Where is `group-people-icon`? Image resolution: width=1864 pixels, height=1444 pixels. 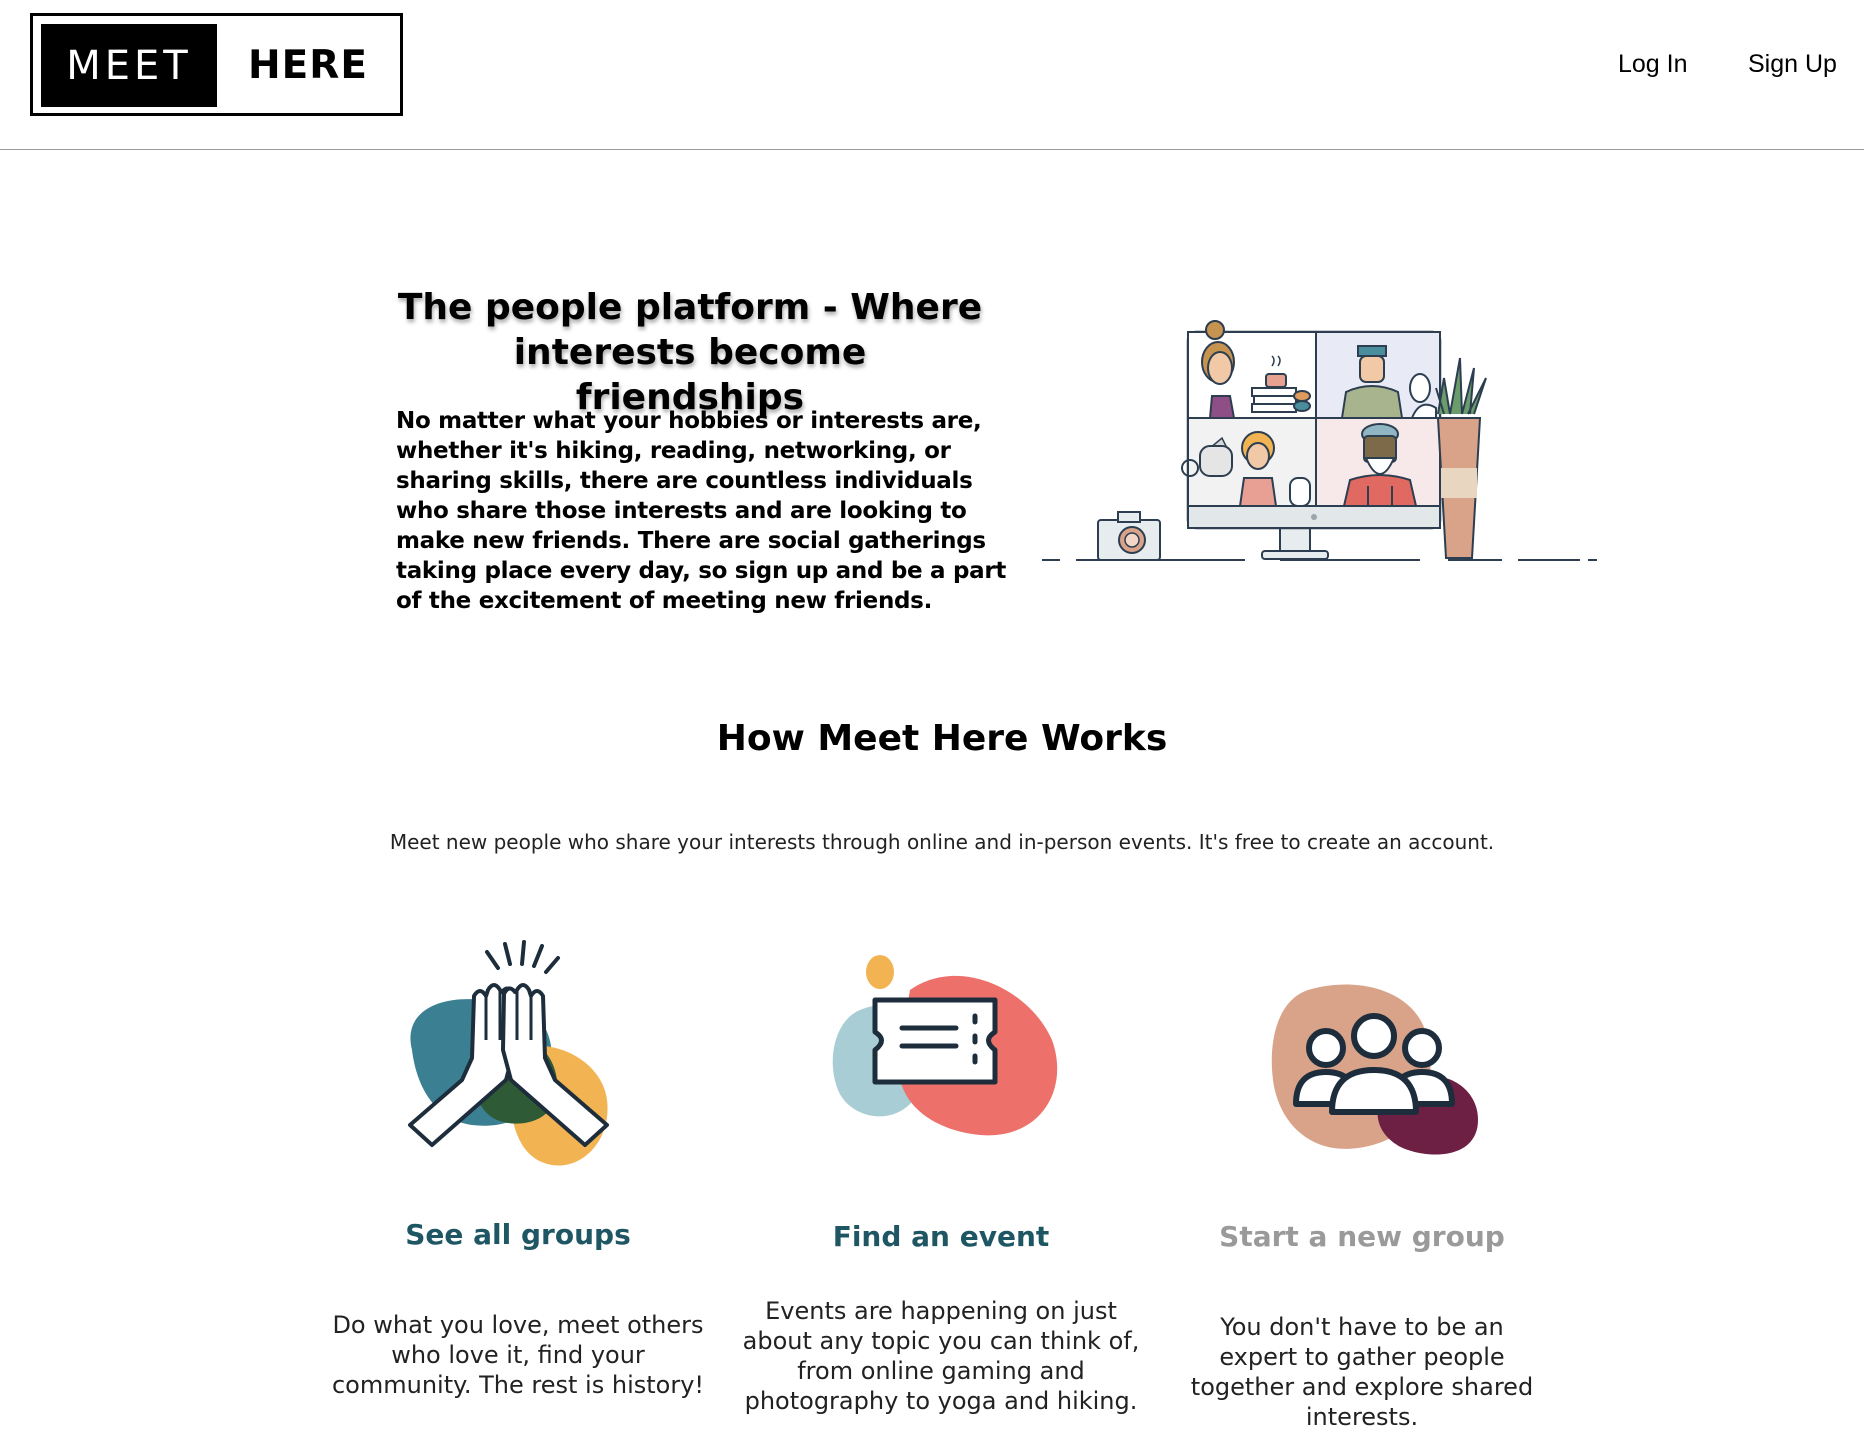
group-people-icon is located at coordinates (1374, 1069).